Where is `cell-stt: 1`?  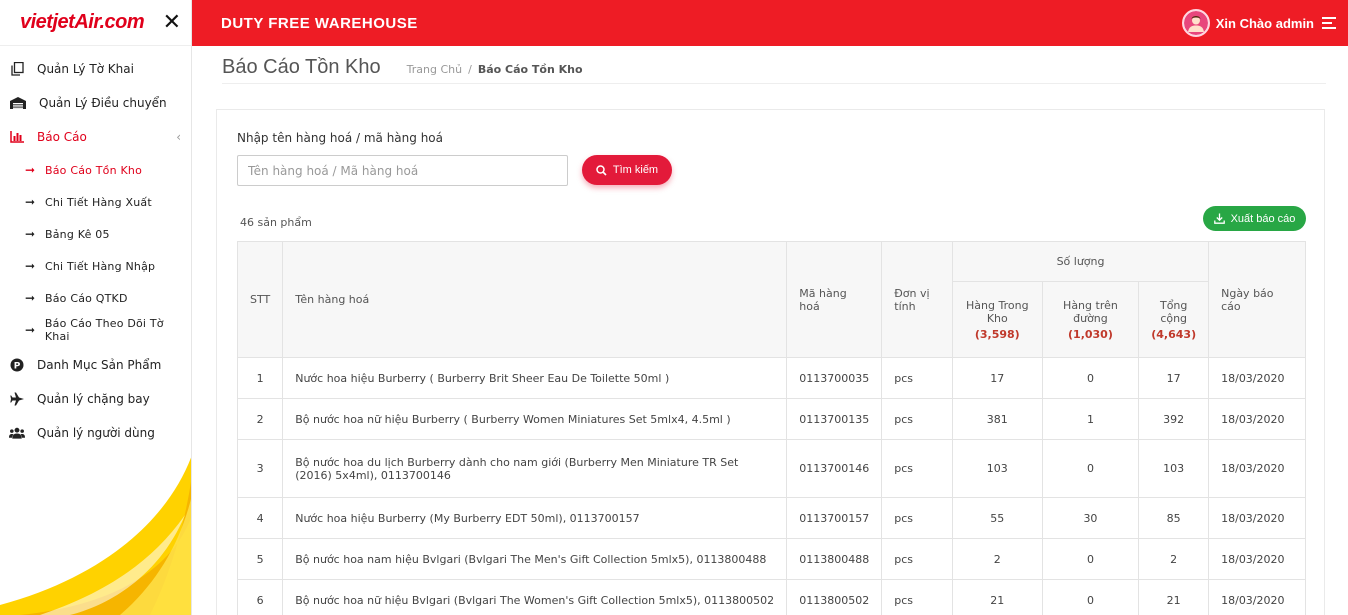
cell-stt: 1 is located at coordinates (260, 378).